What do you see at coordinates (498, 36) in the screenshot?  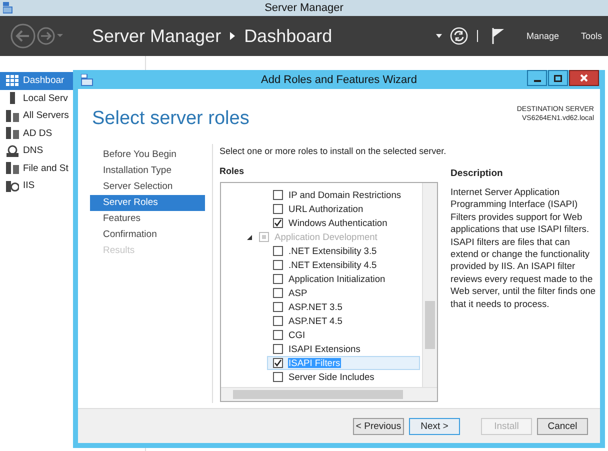 I see `flag-icon` at bounding box center [498, 36].